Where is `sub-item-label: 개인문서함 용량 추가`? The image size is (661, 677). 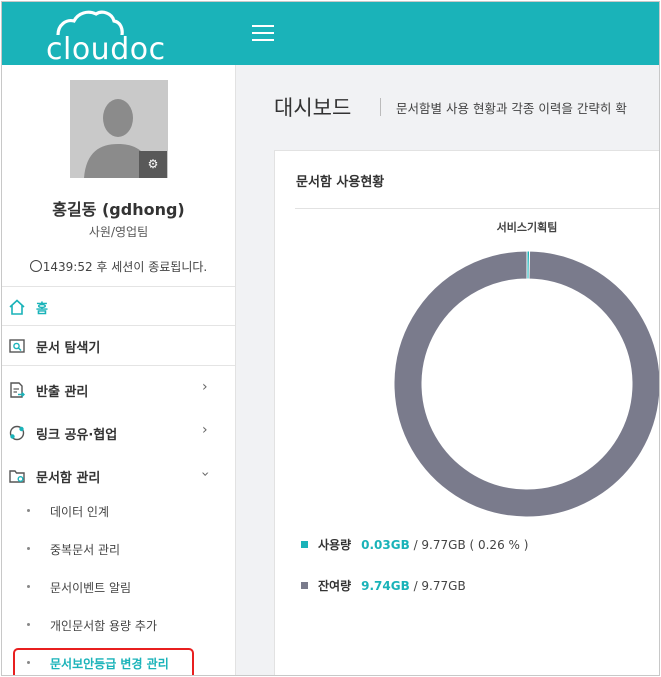
sub-item-label: 개인문서함 용량 추가 is located at coordinates (103, 626).